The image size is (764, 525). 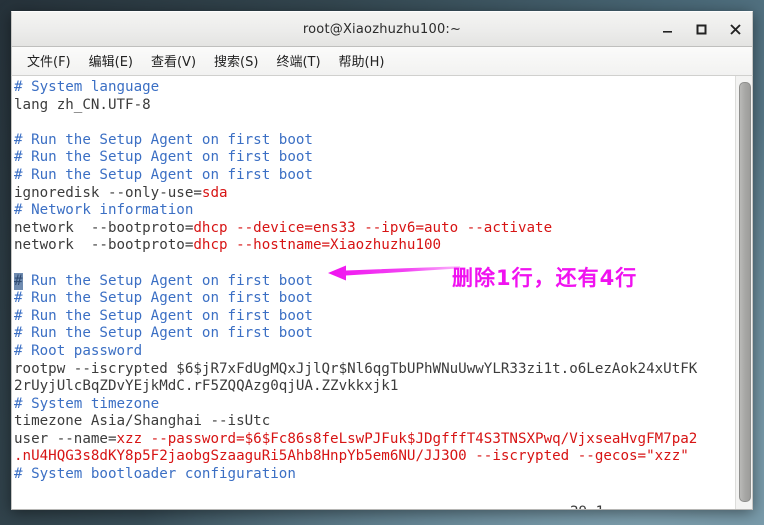 I want to click on menu-bar: 文件(F) 编辑(E) 查看(V) 搜索(S) 终端(T) 帮助(H), so click(x=382, y=61).